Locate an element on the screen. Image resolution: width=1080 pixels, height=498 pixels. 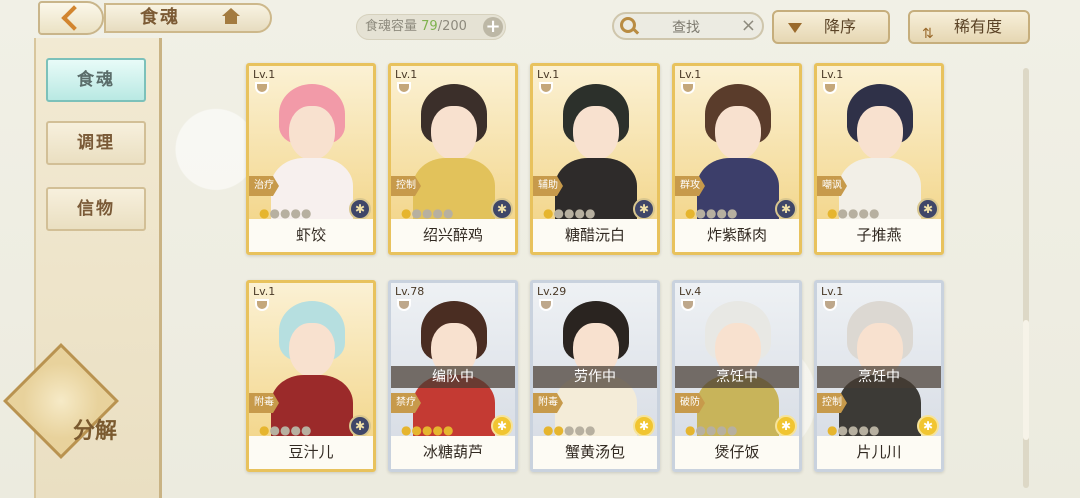
capacity-label: 食魂容量 is located at coordinates (391, 26).